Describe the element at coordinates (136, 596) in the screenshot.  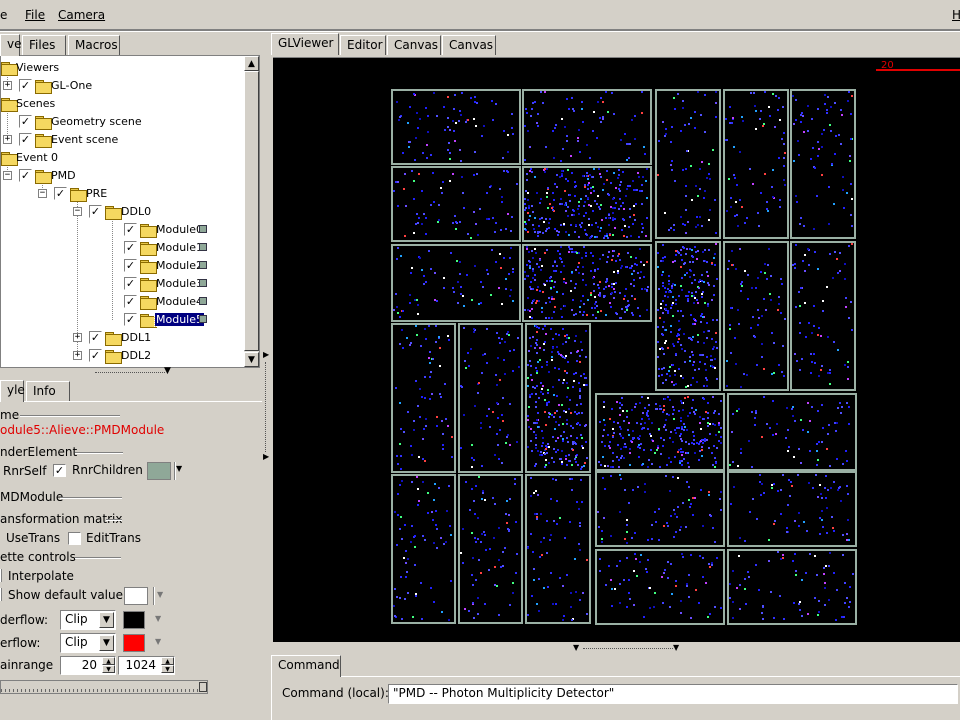
I see `default-color-swatch` at that location.